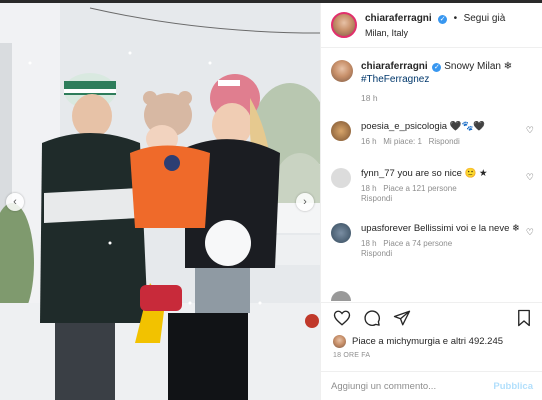 The height and width of the screenshot is (400, 542). Describe the element at coordinates (406, 386) in the screenshot. I see `comment-input` at that location.